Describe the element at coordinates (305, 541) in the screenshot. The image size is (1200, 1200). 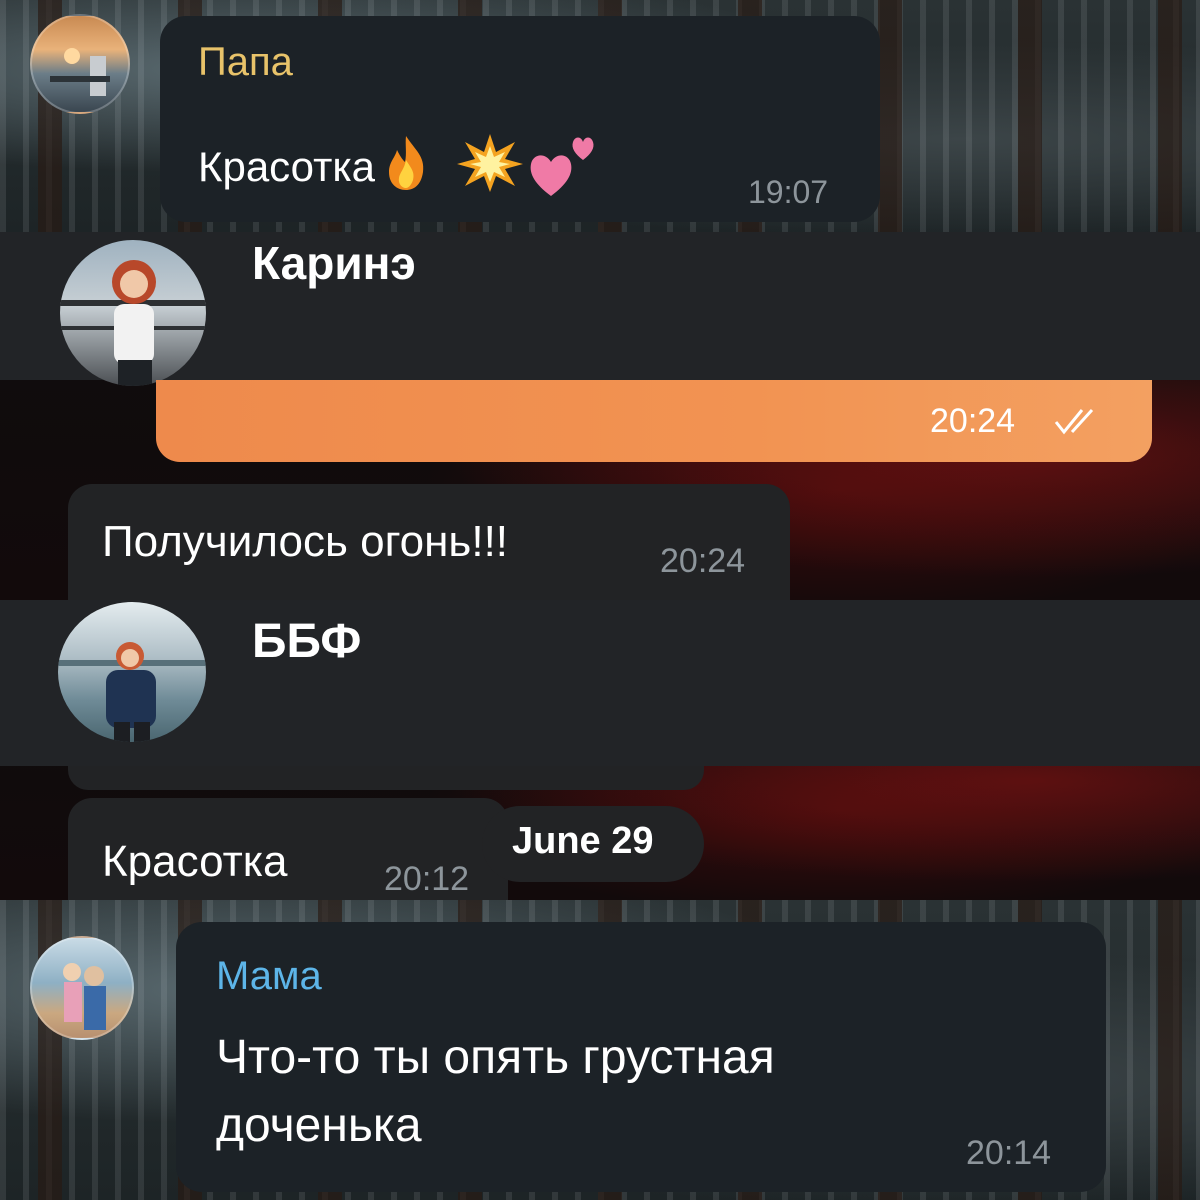
I see `incoming-message-text: Получилось огонь!!!` at that location.